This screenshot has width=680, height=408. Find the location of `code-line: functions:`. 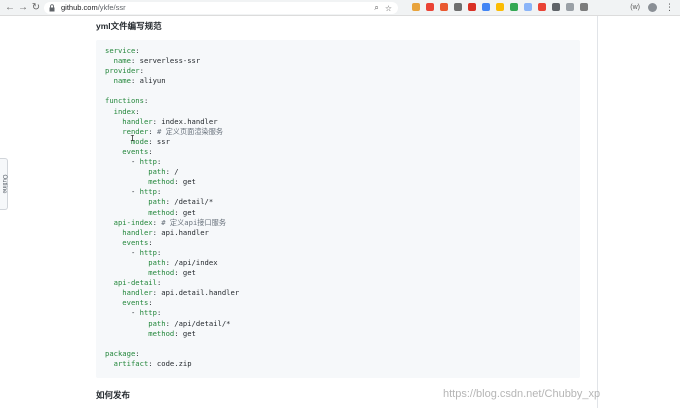

code-line: functions: is located at coordinates (172, 101).